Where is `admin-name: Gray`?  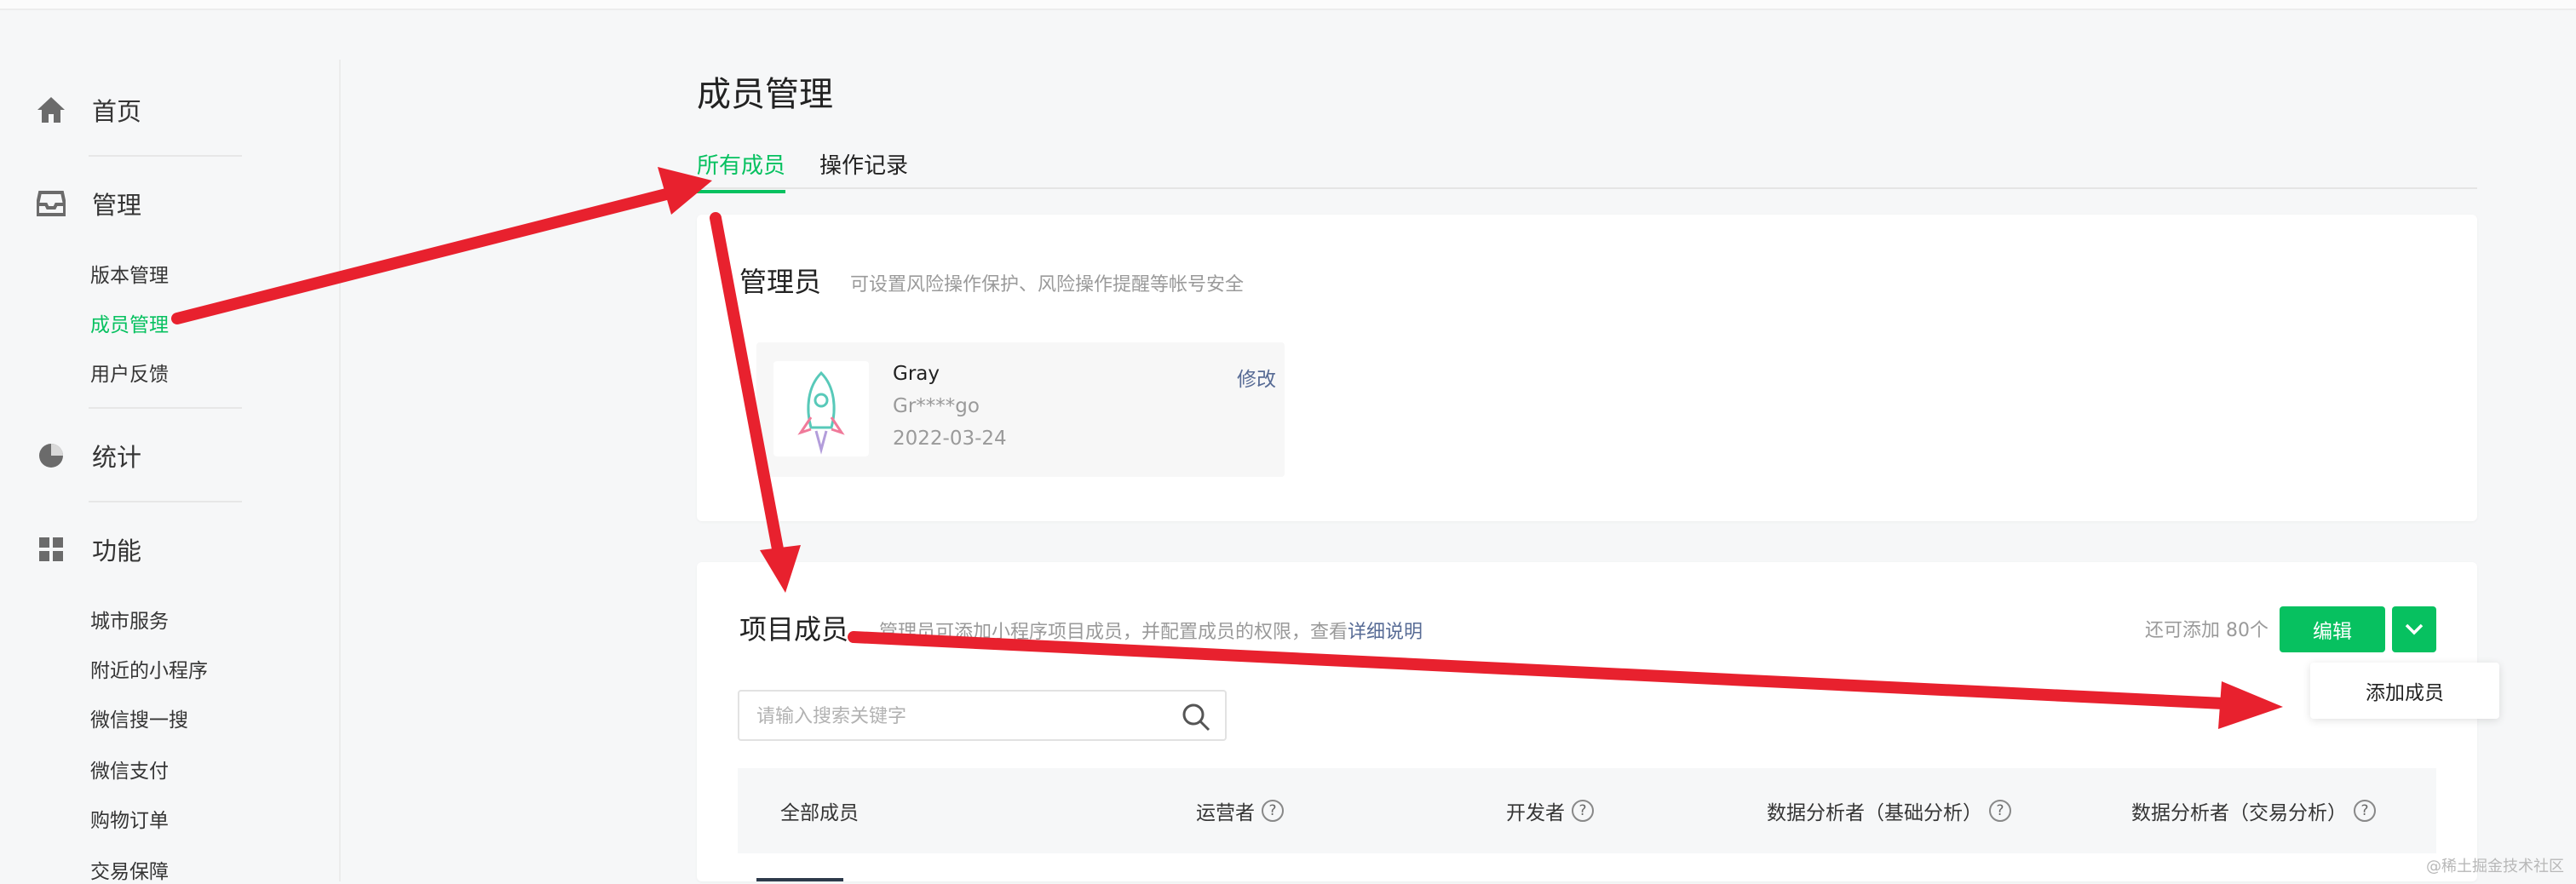
admin-name: Gray is located at coordinates (917, 374).